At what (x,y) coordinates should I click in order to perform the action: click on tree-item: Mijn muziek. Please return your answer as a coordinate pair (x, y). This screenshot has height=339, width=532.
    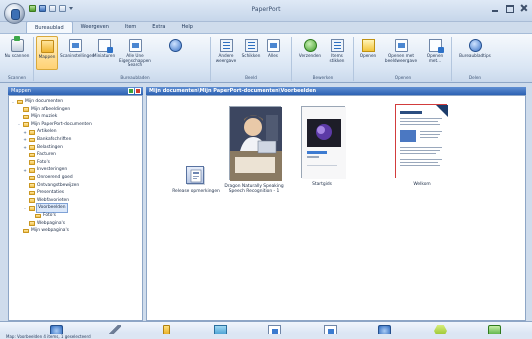
    Looking at the image, I should click on (75, 117).